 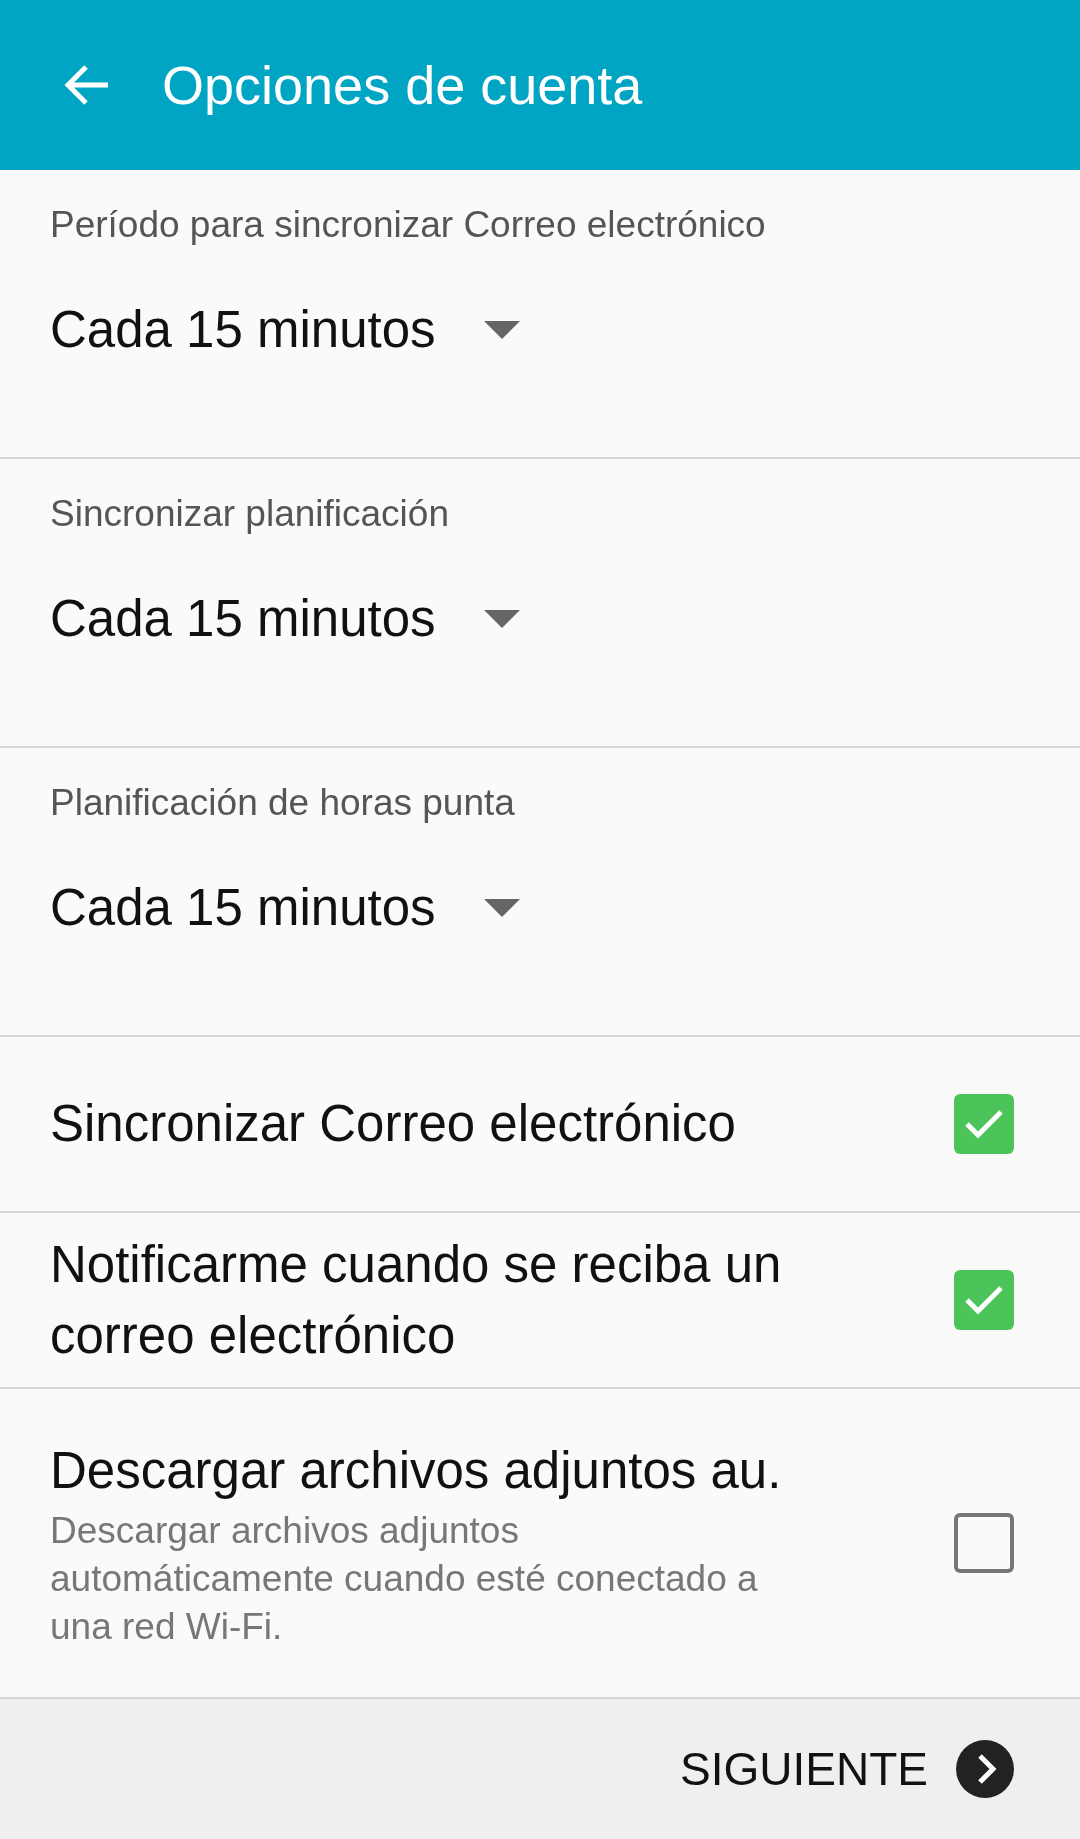 What do you see at coordinates (250, 514) in the screenshot?
I see `setting-label: Sincronizar planificación` at bounding box center [250, 514].